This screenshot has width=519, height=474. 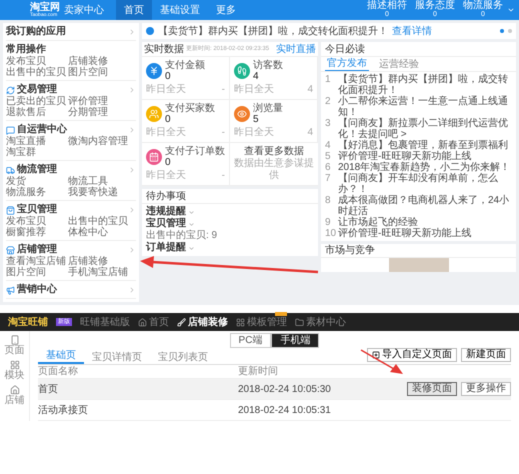 I want to click on rail-button: 模块, so click(x=14, y=370).